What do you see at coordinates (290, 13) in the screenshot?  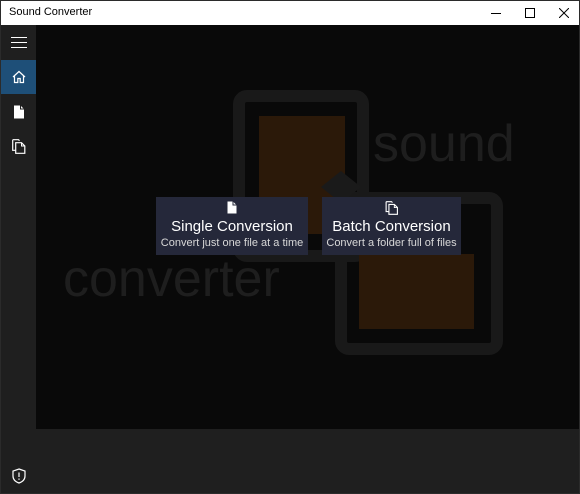 I see `title-bar: Sound Converter` at bounding box center [290, 13].